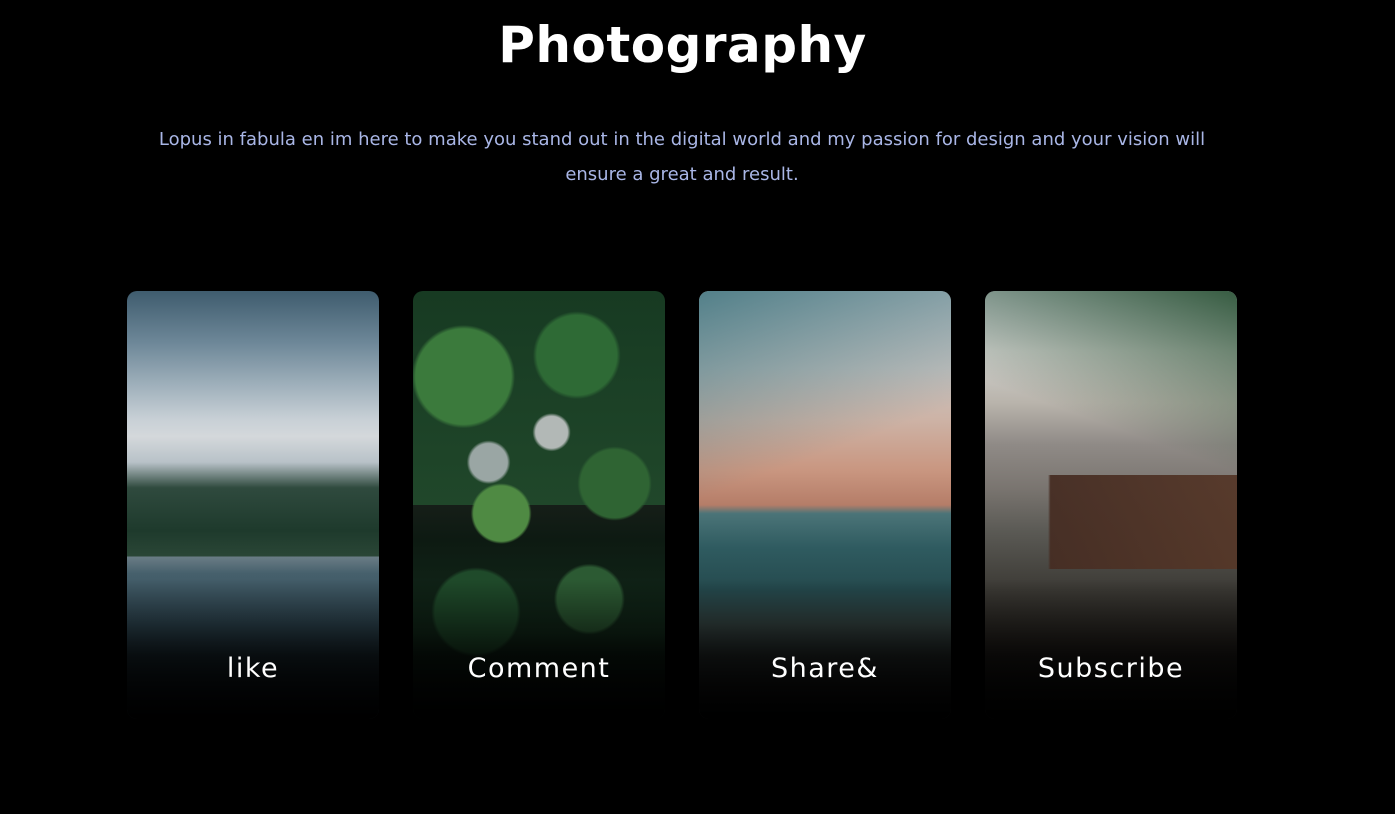 The width and height of the screenshot is (1395, 814). I want to click on photo-card-share: Share&, so click(825, 505).